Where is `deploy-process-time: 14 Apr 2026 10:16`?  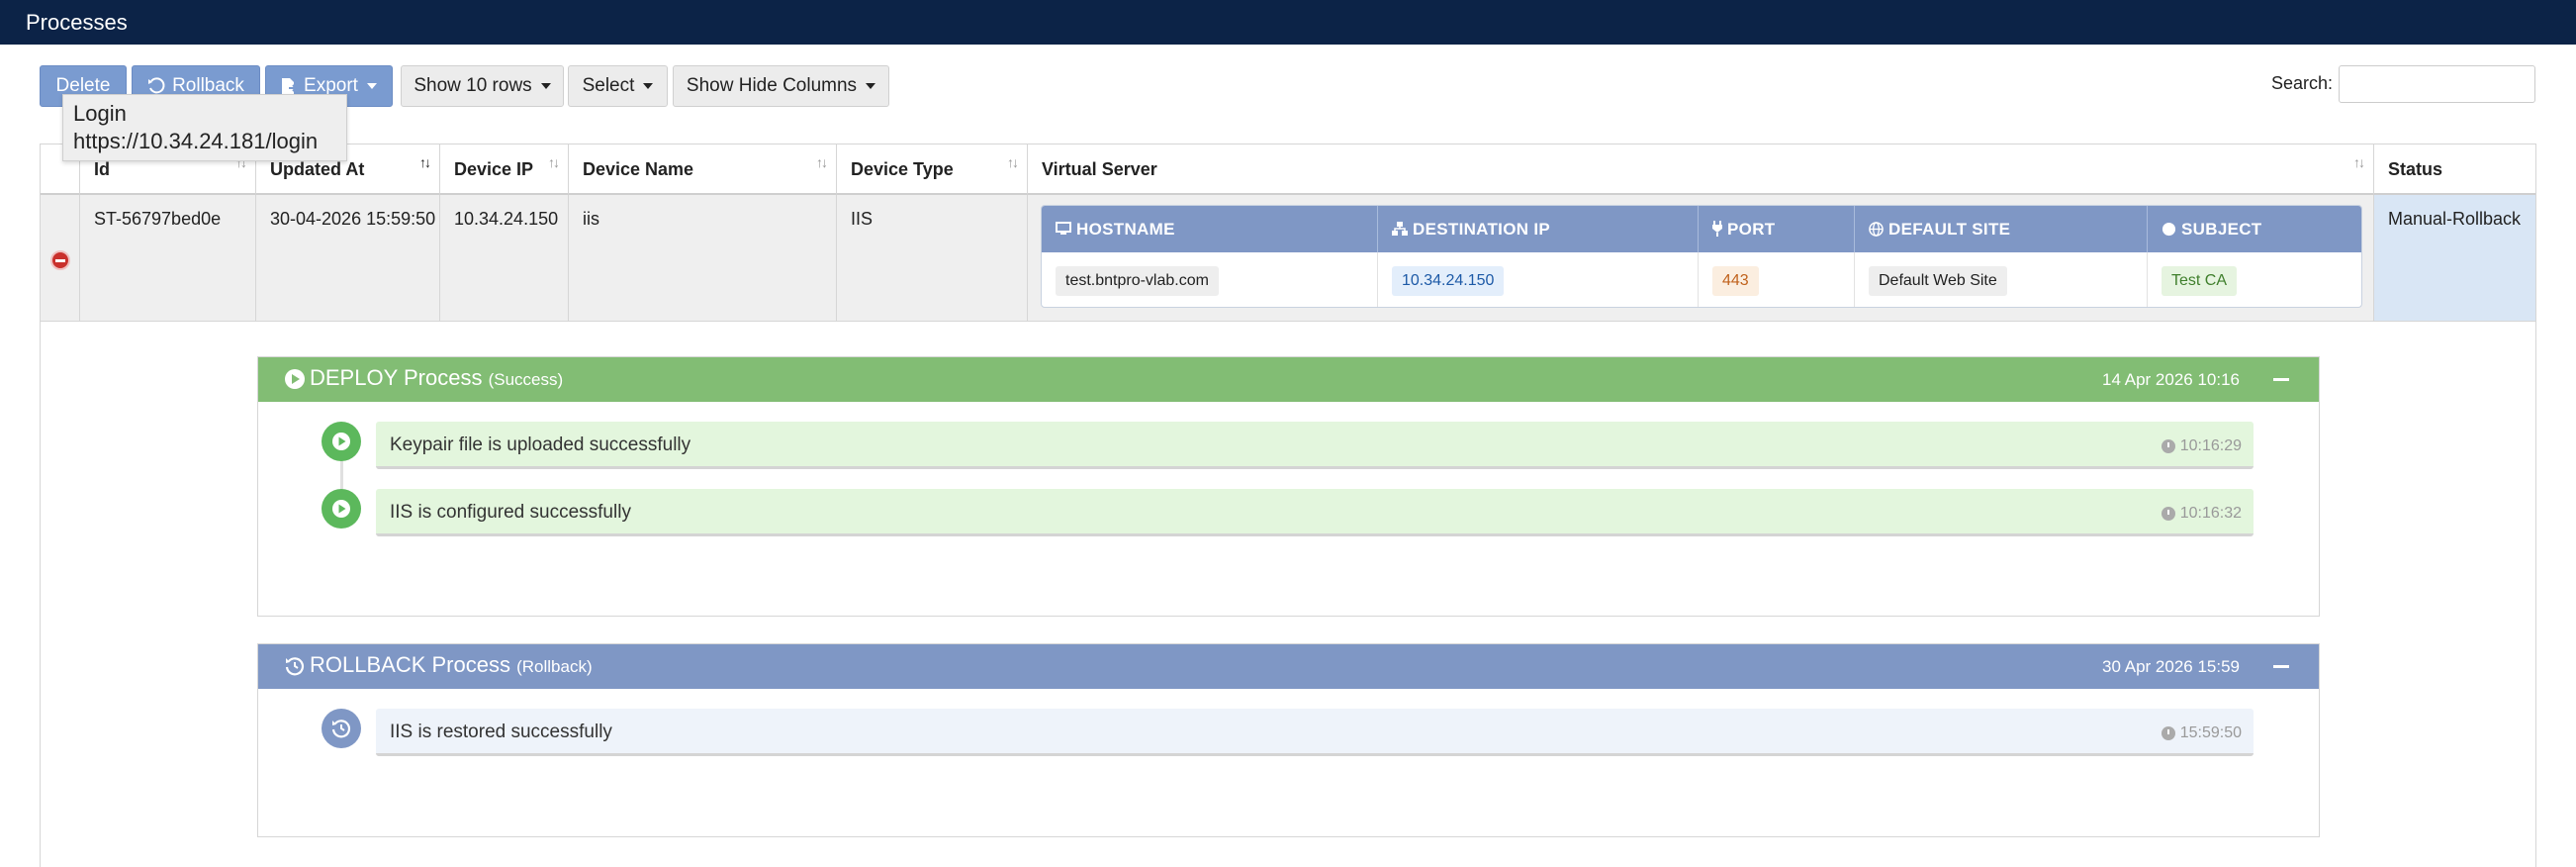 deploy-process-time: 14 Apr 2026 10:16 is located at coordinates (2171, 379).